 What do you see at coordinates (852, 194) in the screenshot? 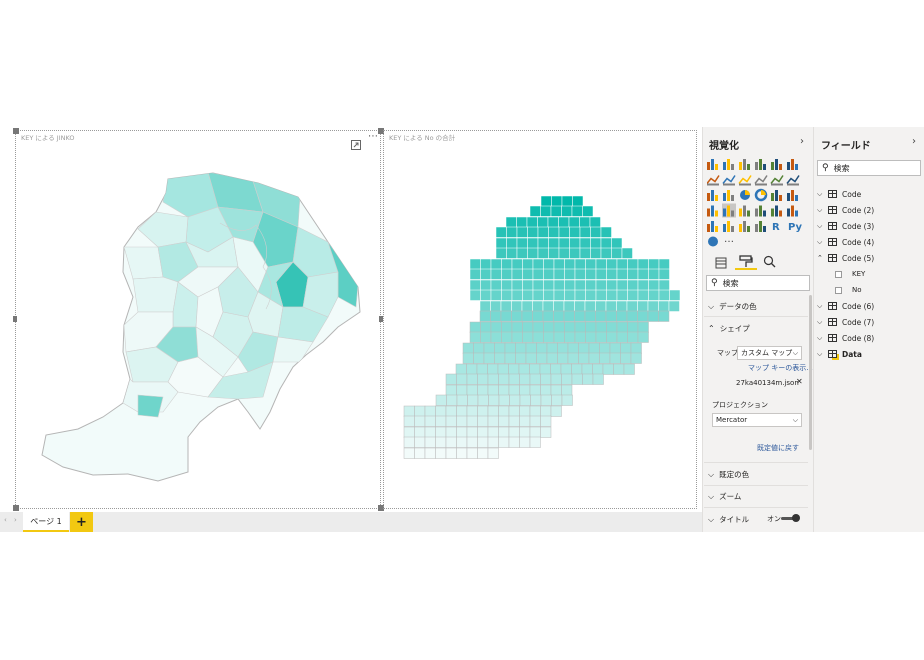
I see `field-table-label: Code` at bounding box center [852, 194].